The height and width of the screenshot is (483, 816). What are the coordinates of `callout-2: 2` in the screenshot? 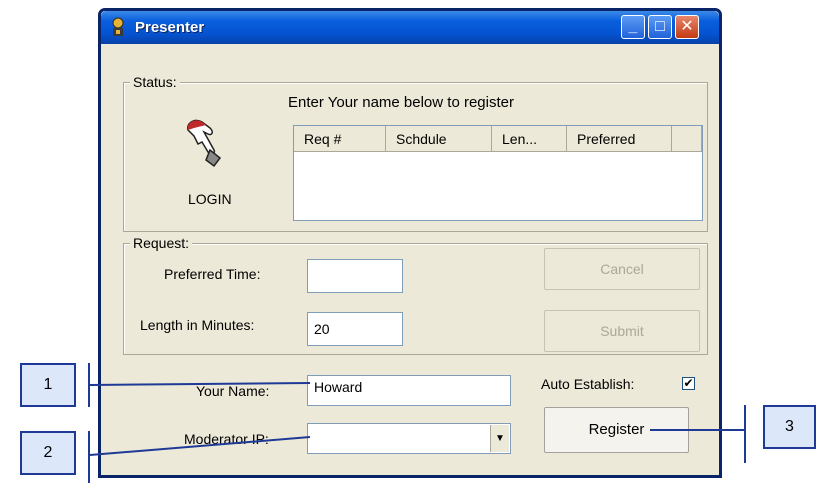 It's located at (48, 453).